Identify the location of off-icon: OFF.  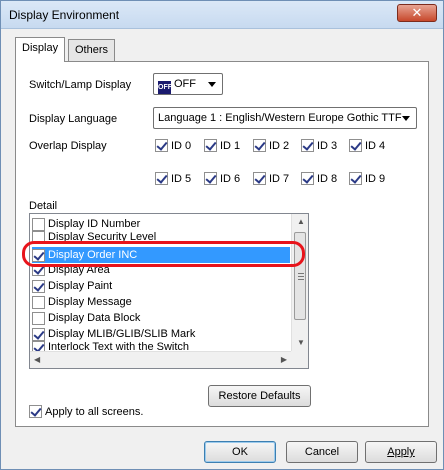
(165, 87).